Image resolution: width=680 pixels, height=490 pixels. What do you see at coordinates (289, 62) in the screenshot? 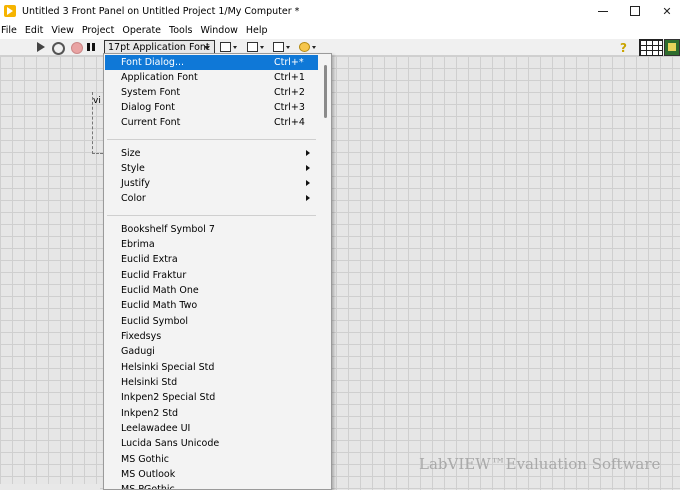
I see `menu-item-shortcut: Ctrl+*` at bounding box center [289, 62].